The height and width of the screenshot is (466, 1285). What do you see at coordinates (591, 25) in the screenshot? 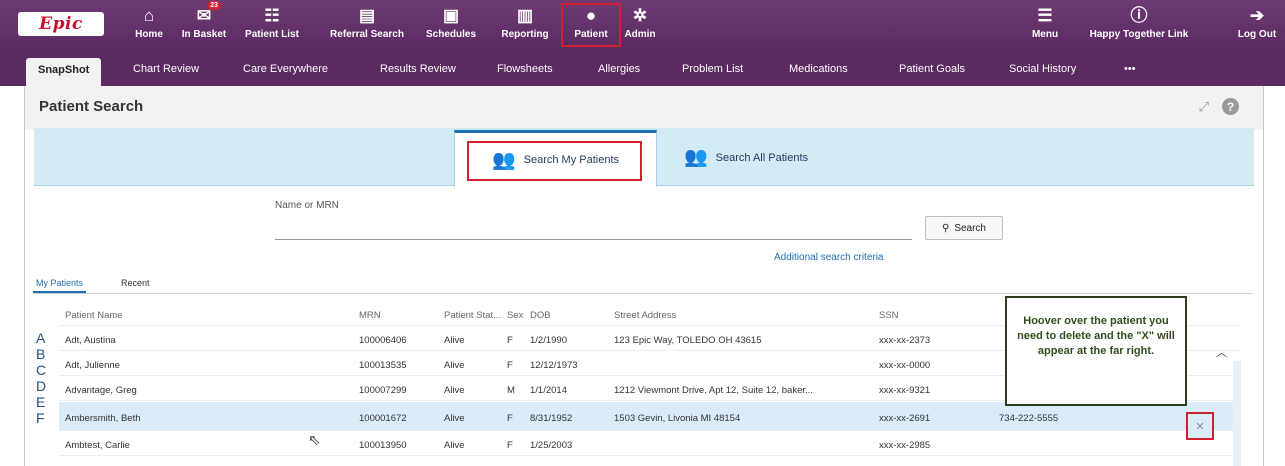
I see `patient-highlight-box` at bounding box center [591, 25].